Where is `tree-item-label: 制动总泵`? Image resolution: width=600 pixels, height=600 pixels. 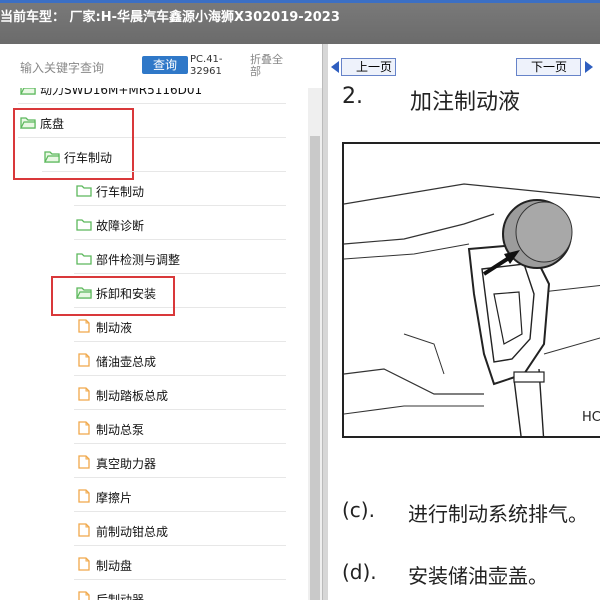 tree-item-label: 制动总泵 is located at coordinates (120, 430).